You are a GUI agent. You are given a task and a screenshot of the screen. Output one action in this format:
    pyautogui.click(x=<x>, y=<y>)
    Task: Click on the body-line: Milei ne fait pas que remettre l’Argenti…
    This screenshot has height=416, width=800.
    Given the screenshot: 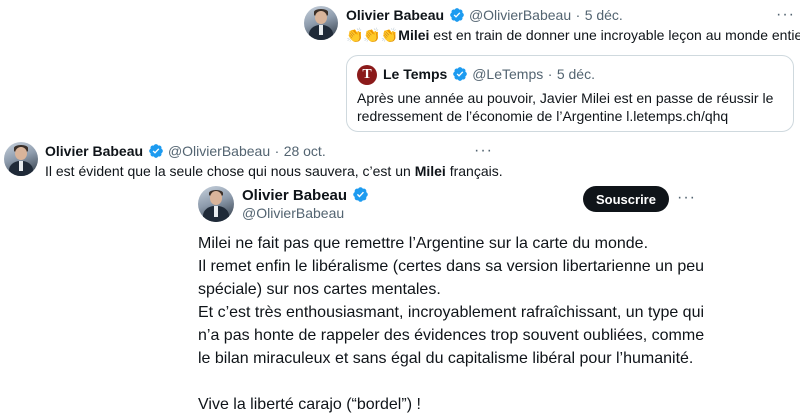 What is the action you would take?
    pyautogui.click(x=423, y=243)
    